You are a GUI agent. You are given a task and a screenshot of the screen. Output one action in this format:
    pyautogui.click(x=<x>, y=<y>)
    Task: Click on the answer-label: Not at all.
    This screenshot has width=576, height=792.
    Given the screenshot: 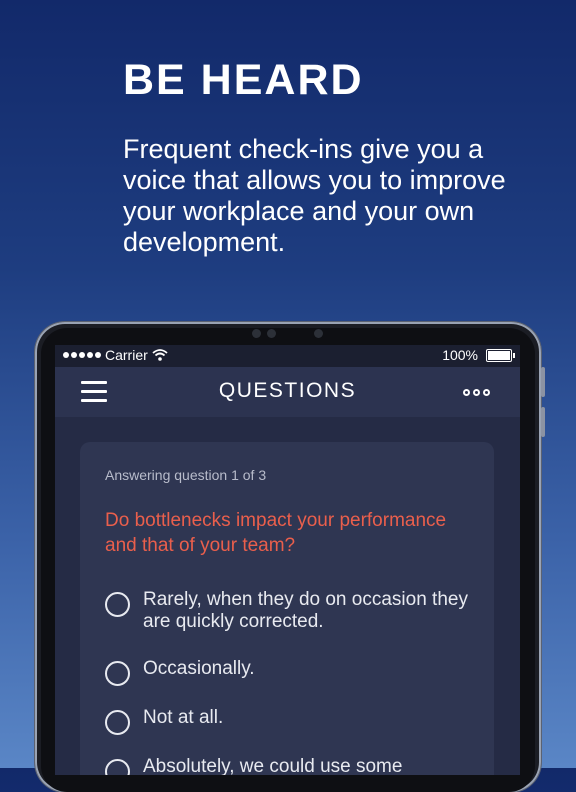 What is the action you would take?
    pyautogui.click(x=183, y=717)
    